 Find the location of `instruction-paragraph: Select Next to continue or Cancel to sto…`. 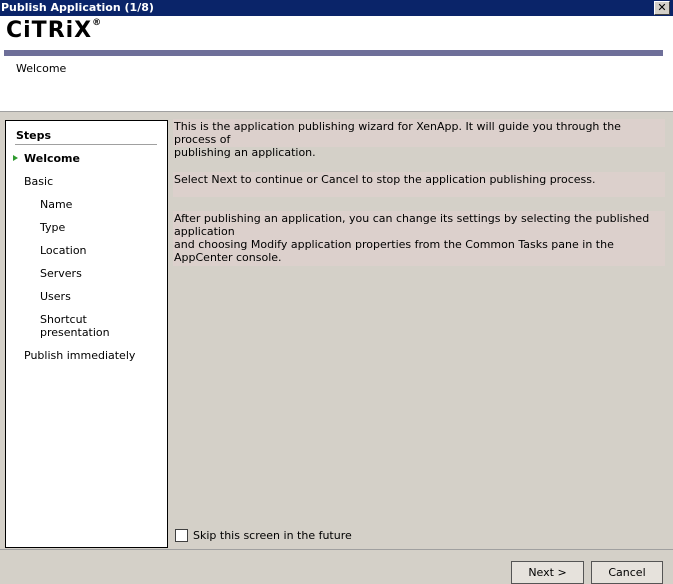

instruction-paragraph: Select Next to continue or Cancel to sto… is located at coordinates (419, 184).